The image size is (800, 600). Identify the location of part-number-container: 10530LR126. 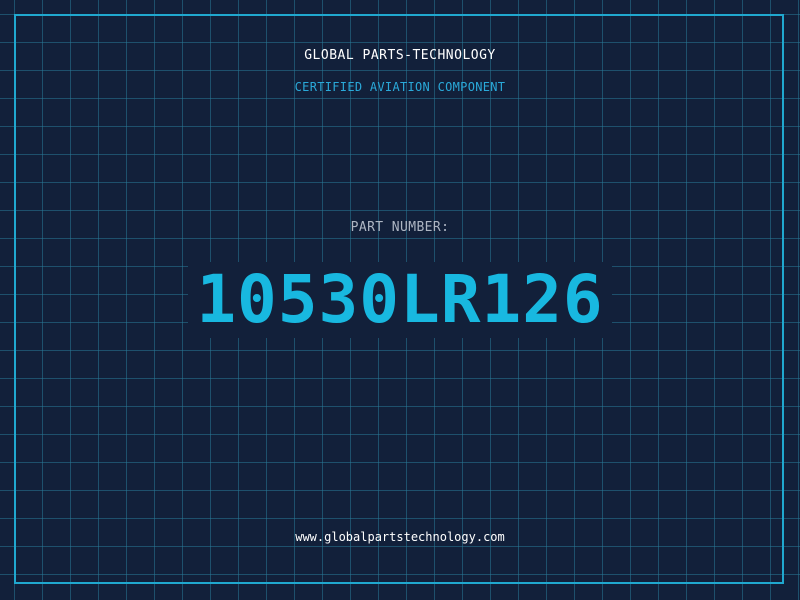
(400, 300).